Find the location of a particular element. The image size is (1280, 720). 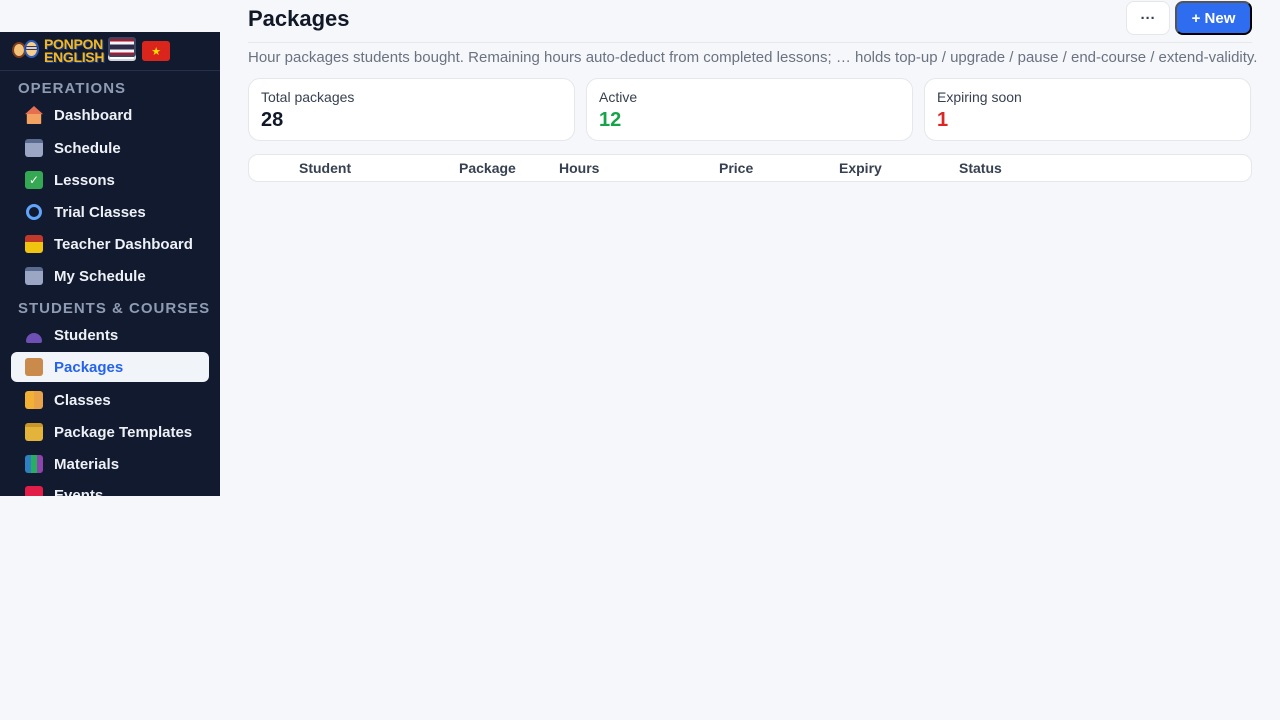

new-package-button: + New is located at coordinates (1213, 18).